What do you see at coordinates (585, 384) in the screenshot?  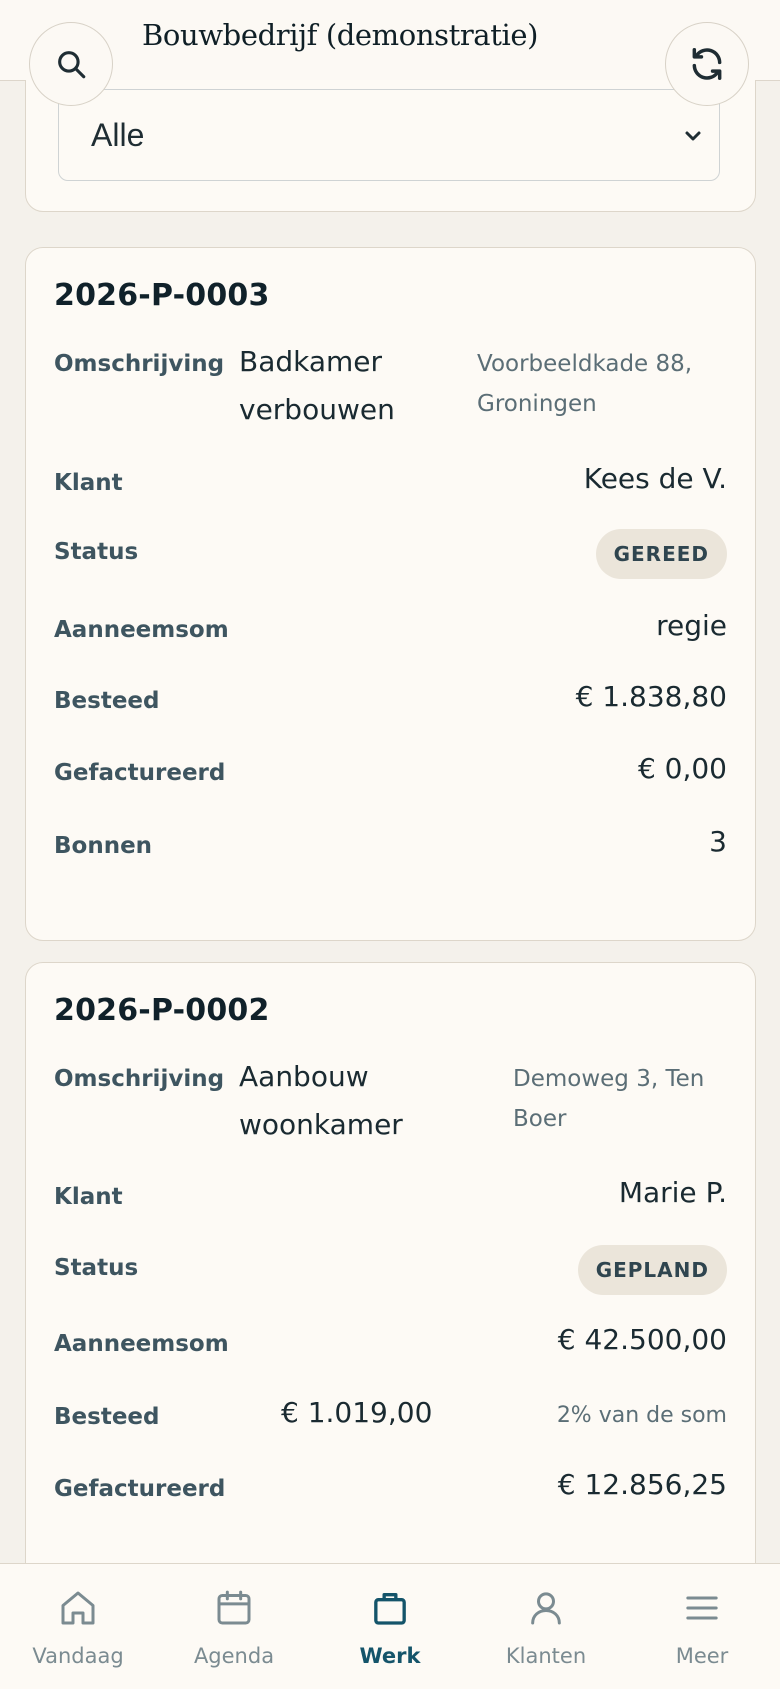 I see `project-address: Voorbeeldkade 88, Groningen` at bounding box center [585, 384].